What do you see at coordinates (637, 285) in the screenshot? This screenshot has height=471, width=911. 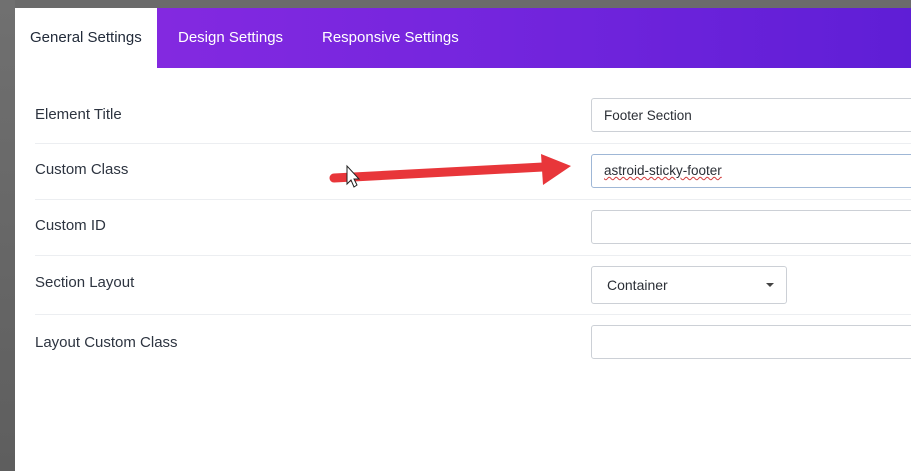 I see `section-layout-value: Container` at bounding box center [637, 285].